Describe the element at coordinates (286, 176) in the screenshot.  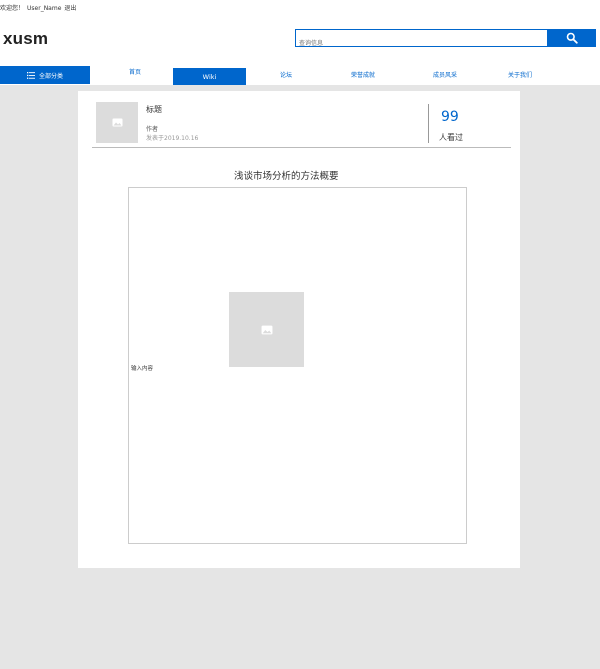
I see `article-title: 浅谈市场分析的方法概要` at that location.